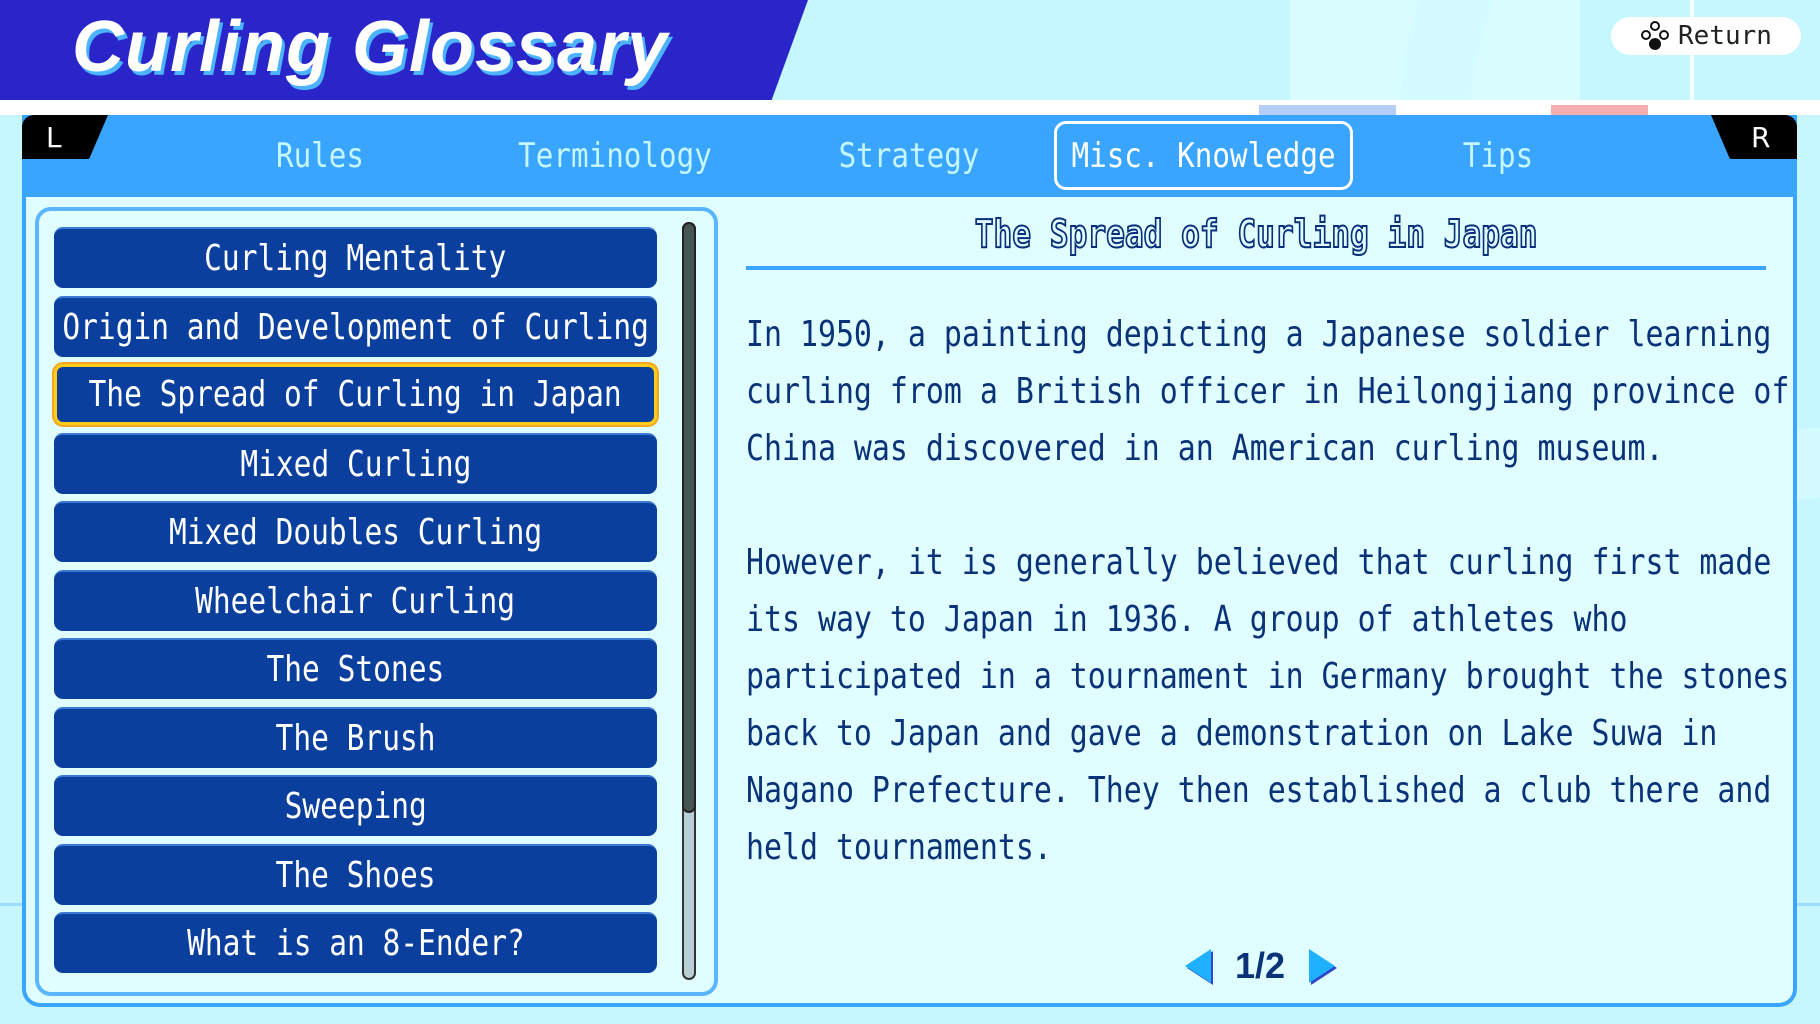  I want to click on tab-label: Rules, so click(320, 155).